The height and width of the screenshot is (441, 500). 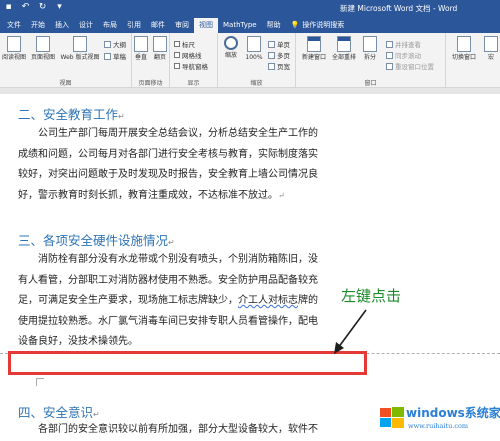 What do you see at coordinates (168, 280) in the screenshot?
I see `text-line: 有人看管，分部职工对消防器材使用不熟悉。安全防护用品配备较充` at bounding box center [168, 280].